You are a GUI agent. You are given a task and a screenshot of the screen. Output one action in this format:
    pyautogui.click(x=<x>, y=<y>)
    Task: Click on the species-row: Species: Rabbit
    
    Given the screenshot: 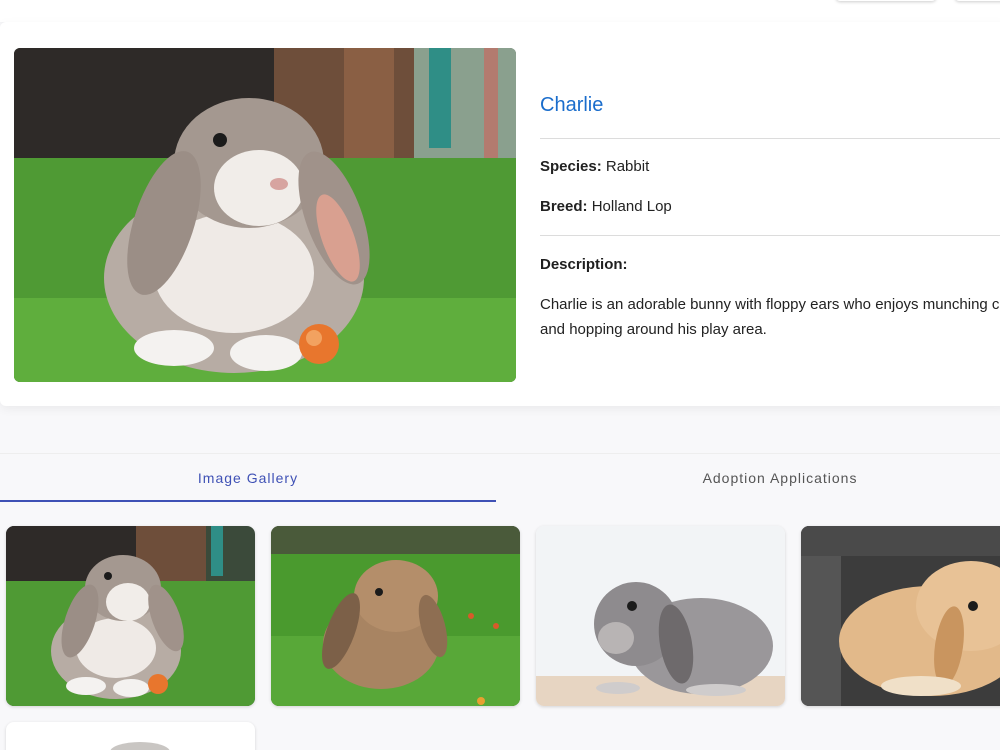 What is the action you would take?
    pyautogui.click(x=594, y=166)
    